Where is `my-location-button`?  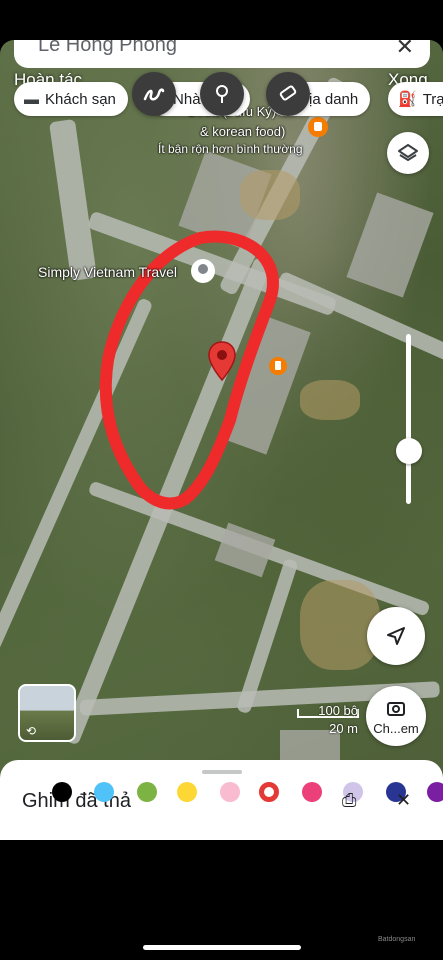
my-location-button is located at coordinates (396, 636).